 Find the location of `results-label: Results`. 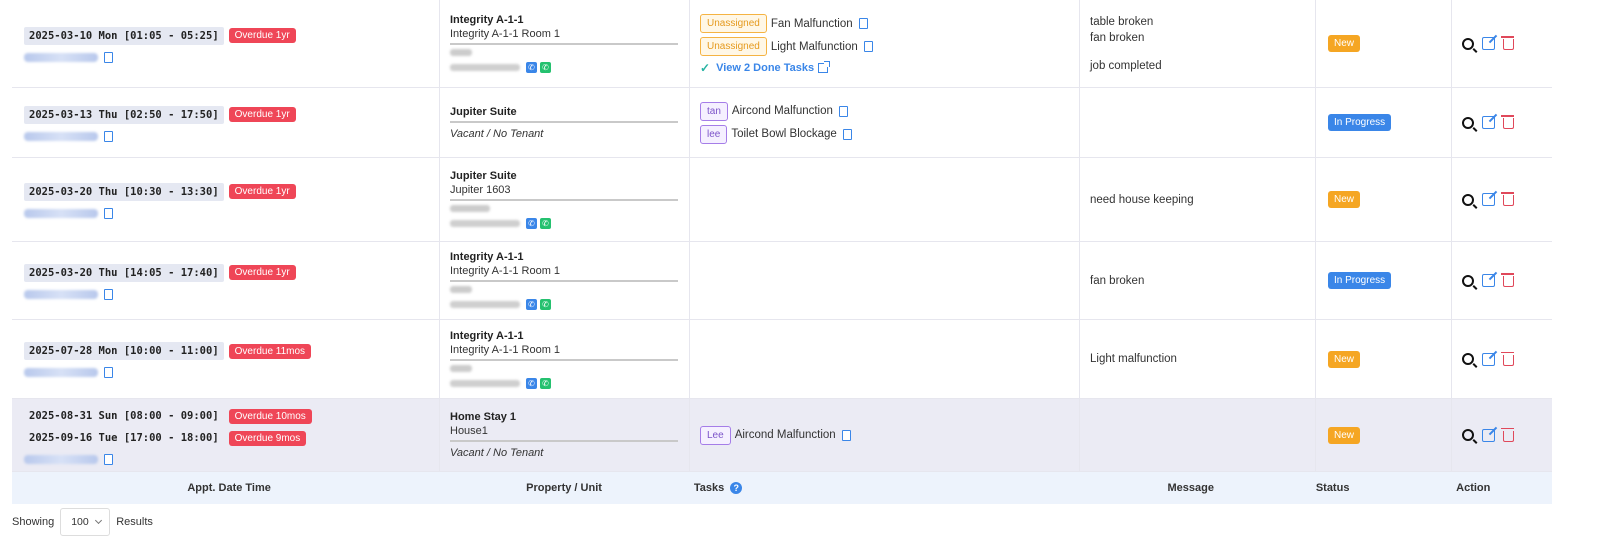

results-label: Results is located at coordinates (134, 522).